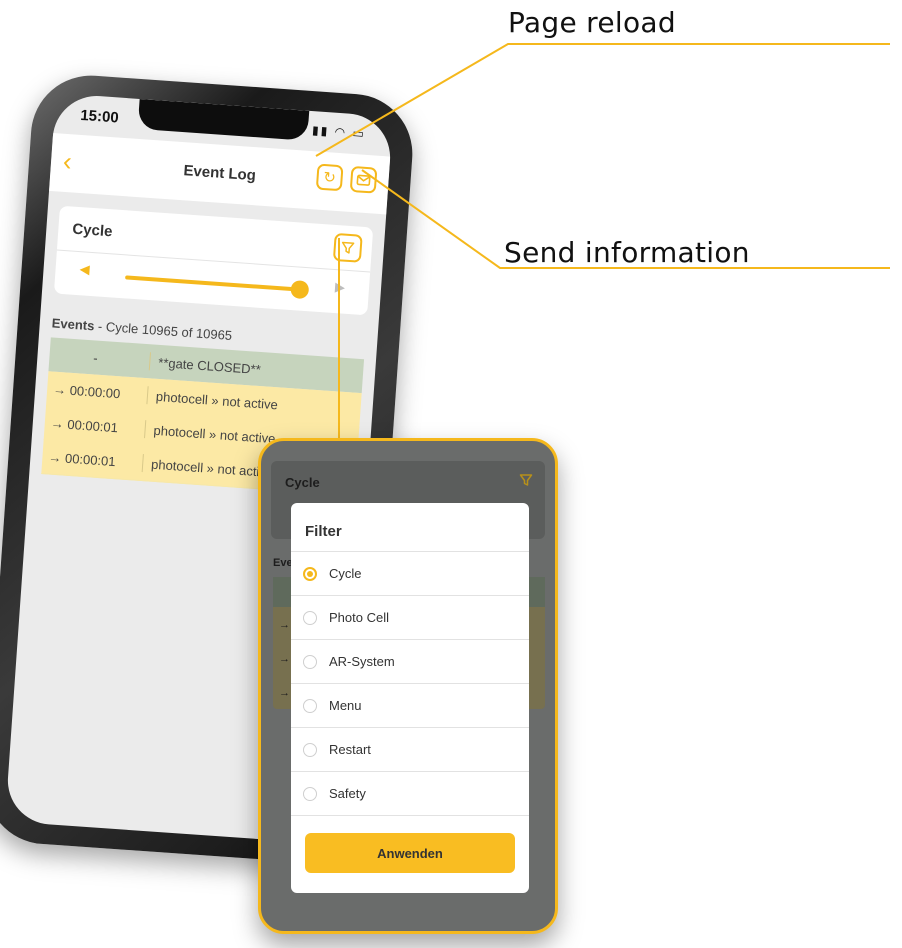  I want to click on filter-option-photo-cell: Photo Cell, so click(410, 618).